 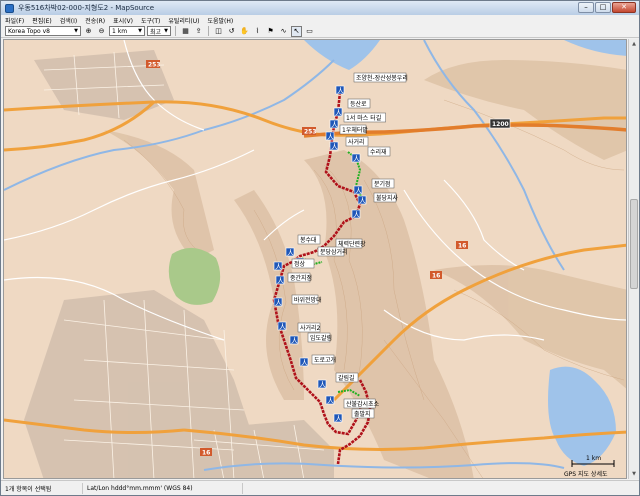 What do you see at coordinates (270, 31) in the screenshot?
I see `flag-icon: ⚑` at bounding box center [270, 31].